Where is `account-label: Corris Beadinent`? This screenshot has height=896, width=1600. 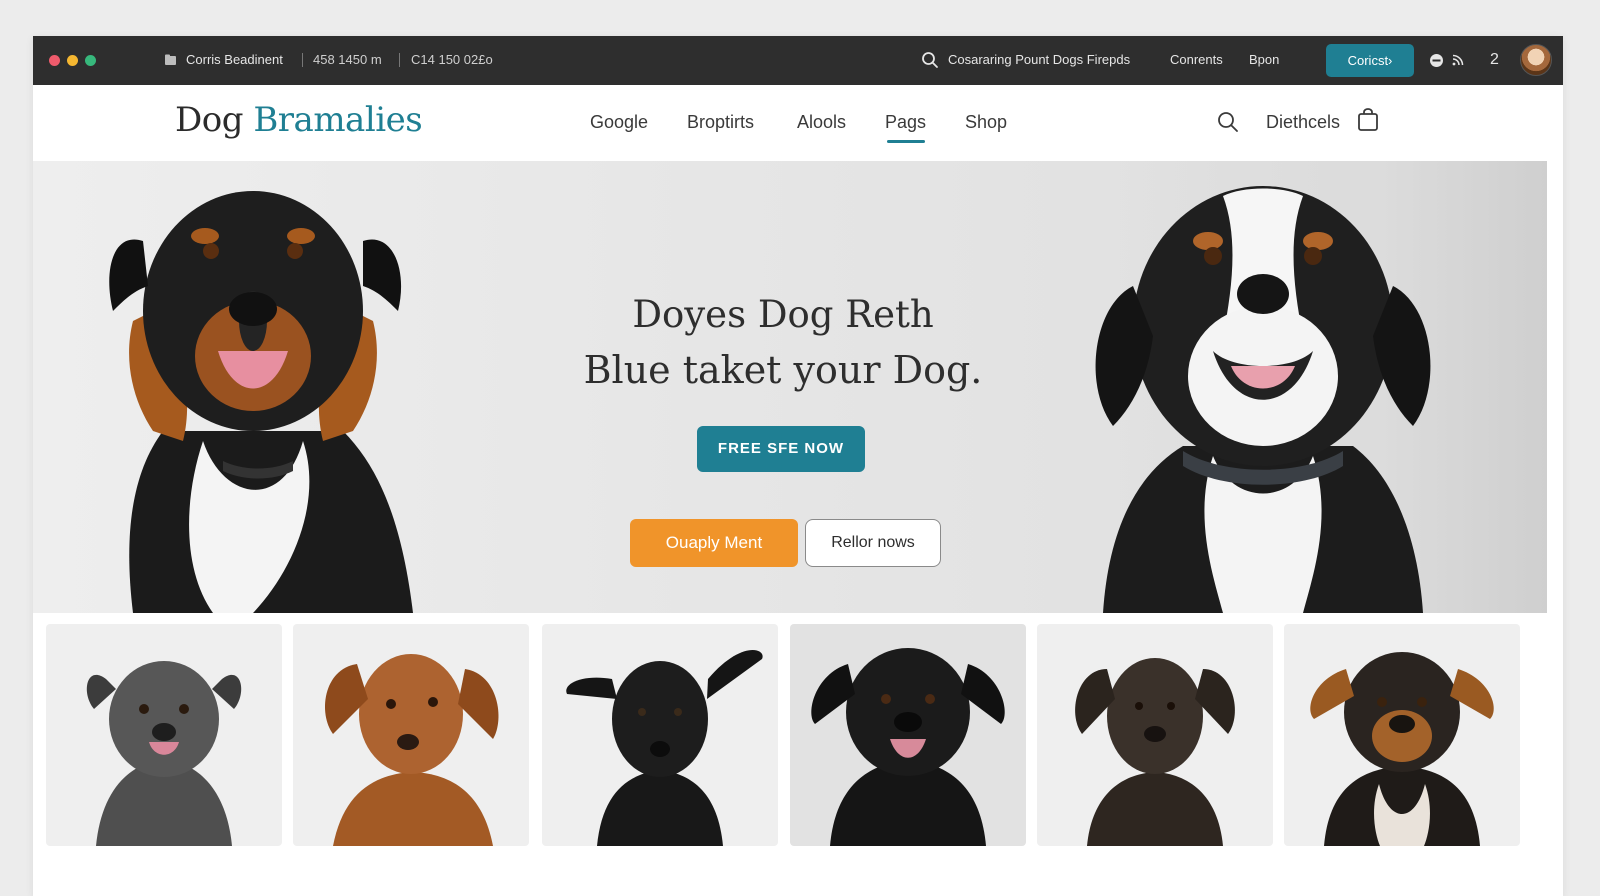
account-label: Corris Beadinent is located at coordinates (234, 60).